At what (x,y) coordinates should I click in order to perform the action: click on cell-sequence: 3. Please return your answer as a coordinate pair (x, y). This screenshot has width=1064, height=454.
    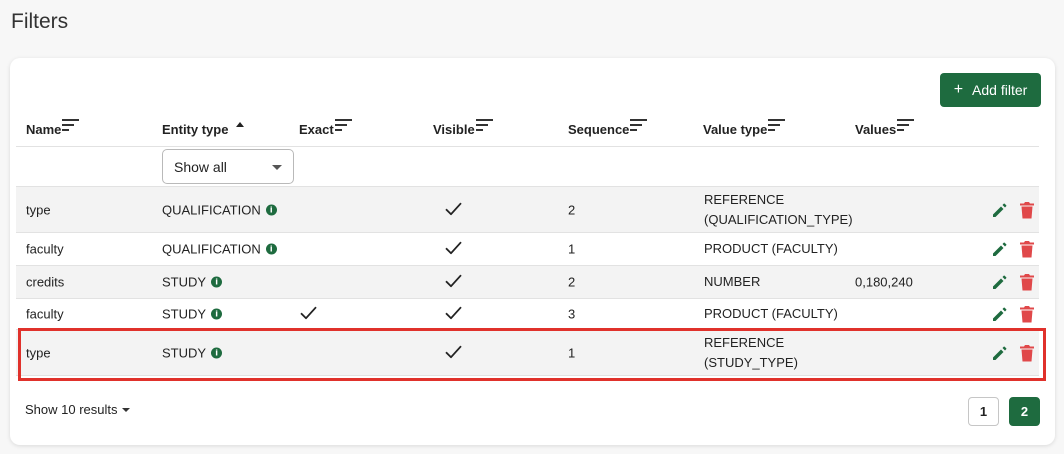
    Looking at the image, I should click on (572, 314).